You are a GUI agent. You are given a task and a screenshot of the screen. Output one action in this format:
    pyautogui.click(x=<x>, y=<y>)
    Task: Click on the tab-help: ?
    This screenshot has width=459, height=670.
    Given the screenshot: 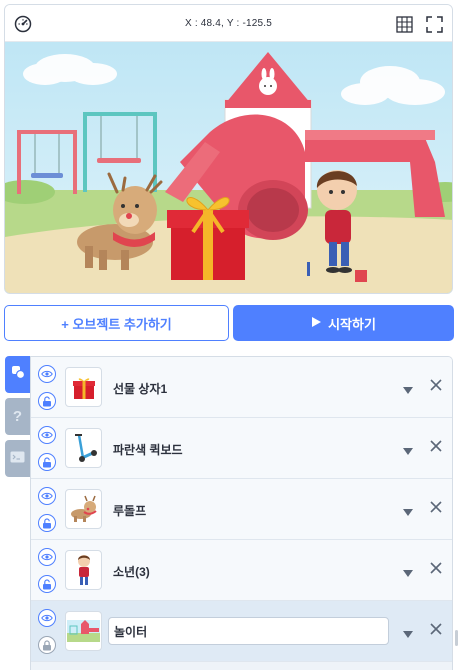 What is the action you would take?
    pyautogui.click(x=17, y=416)
    